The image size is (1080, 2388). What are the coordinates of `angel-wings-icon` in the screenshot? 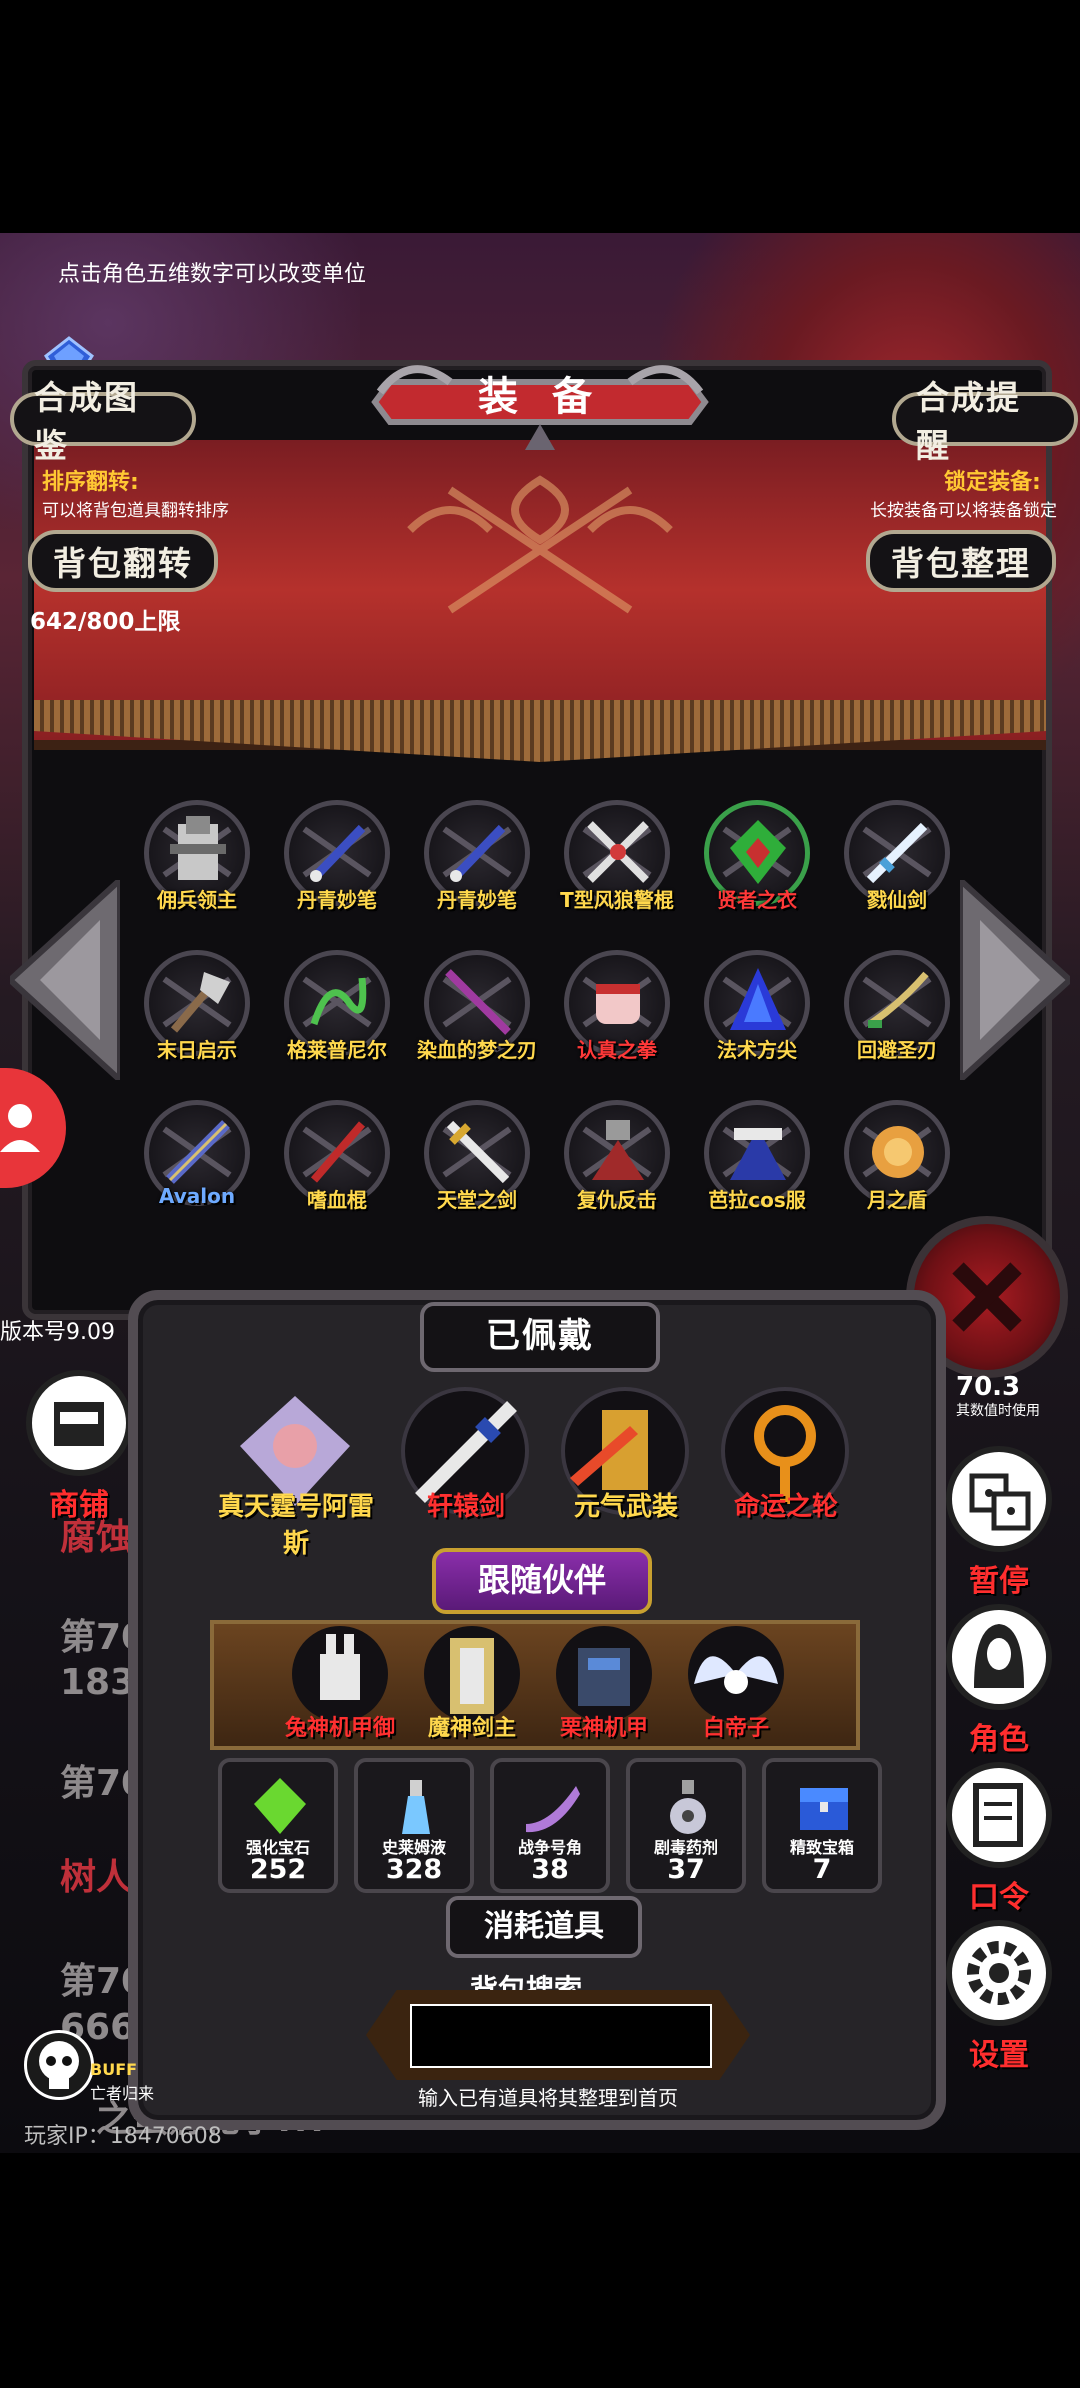 It's located at (736, 1674).